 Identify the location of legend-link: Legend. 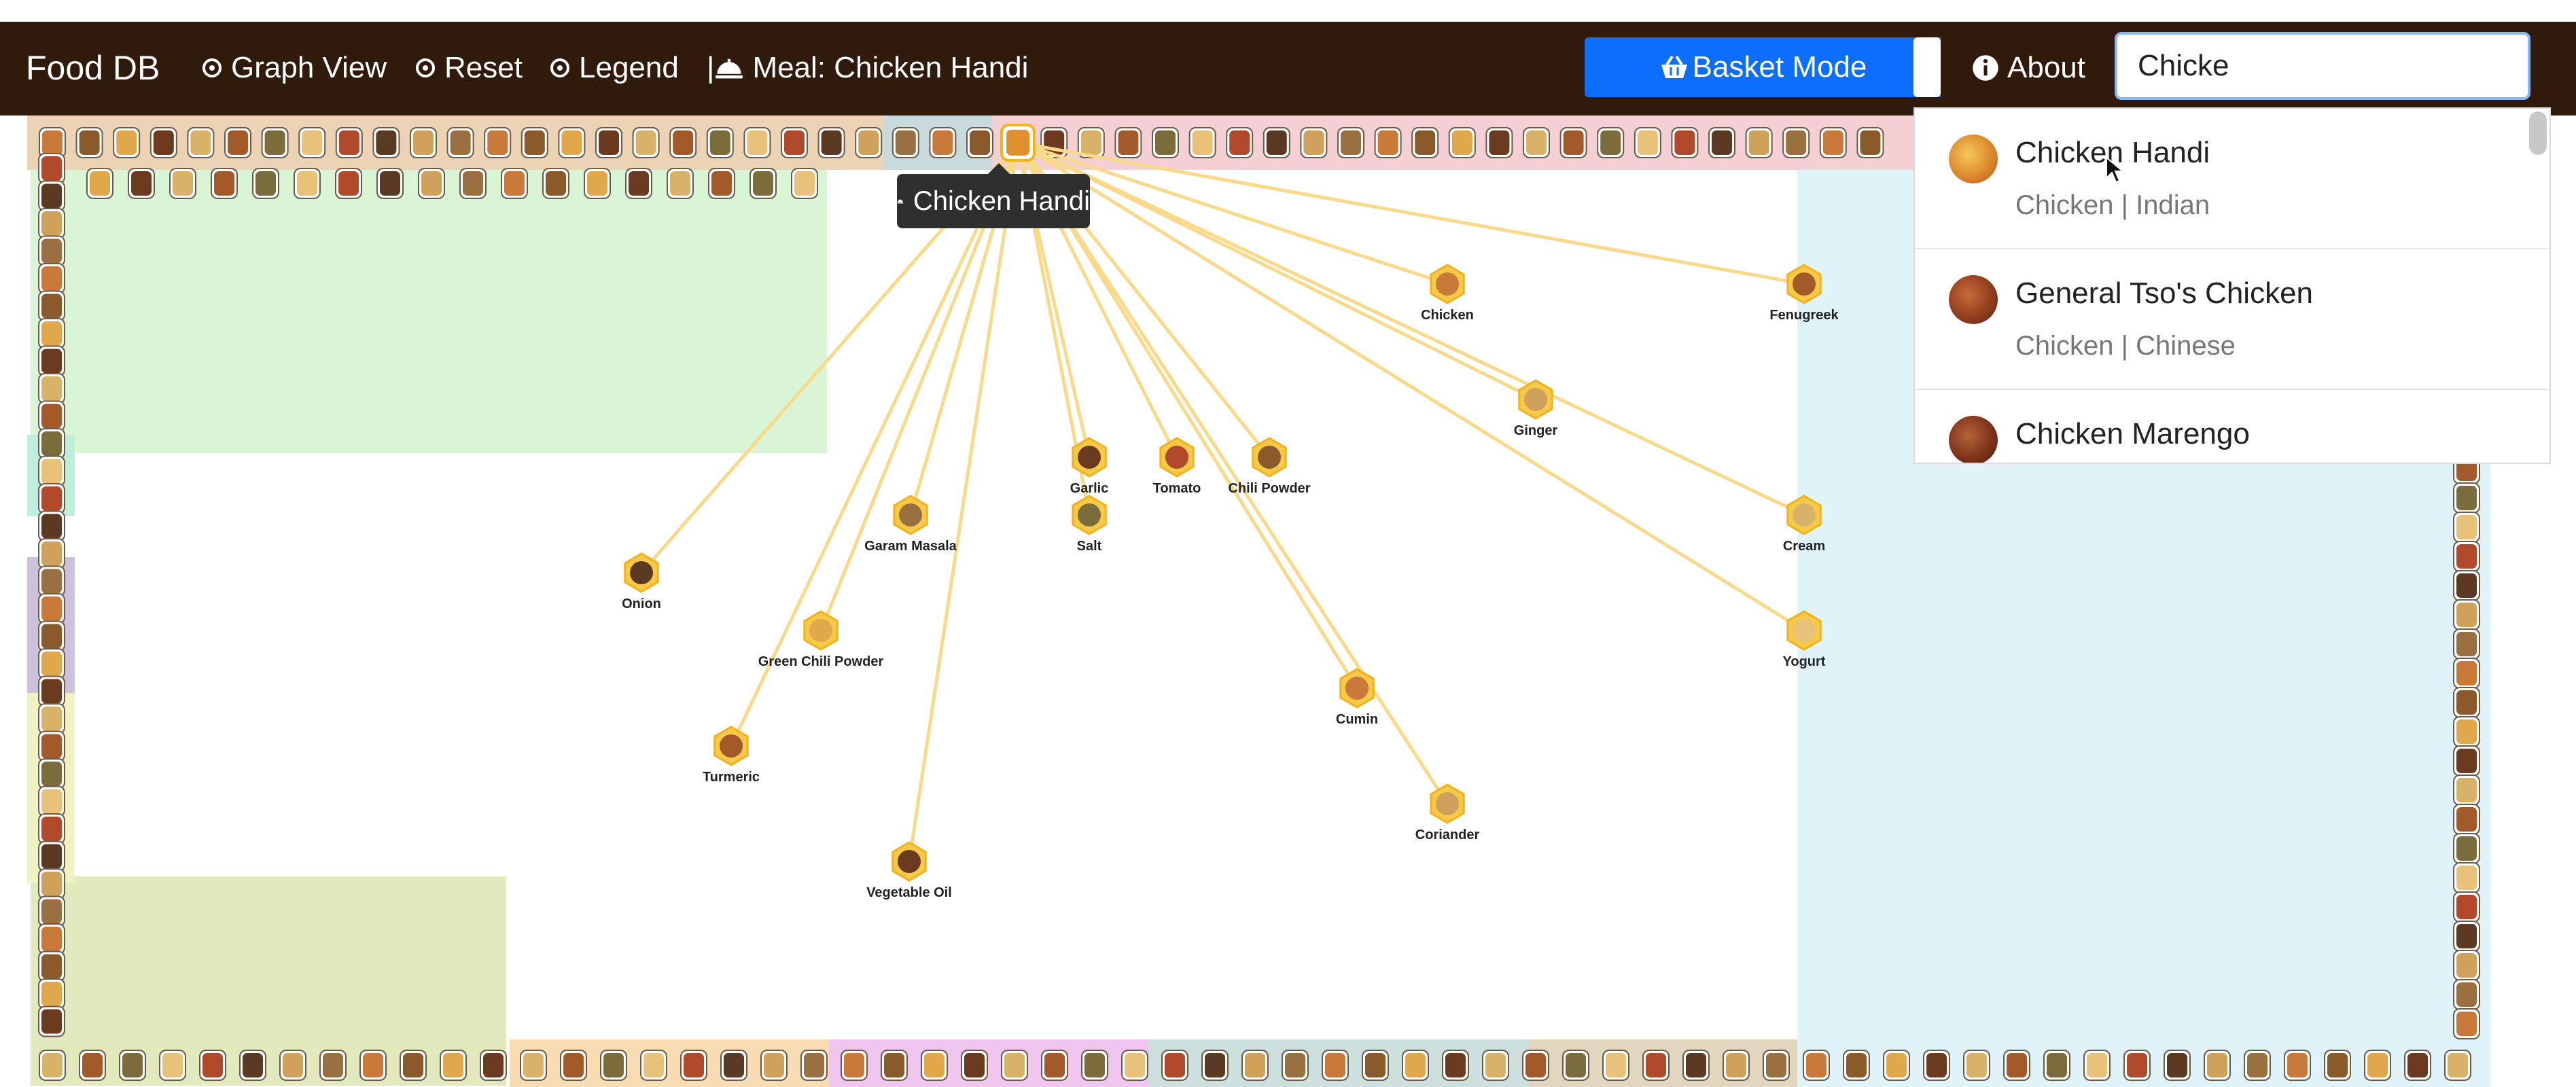
(614, 68).